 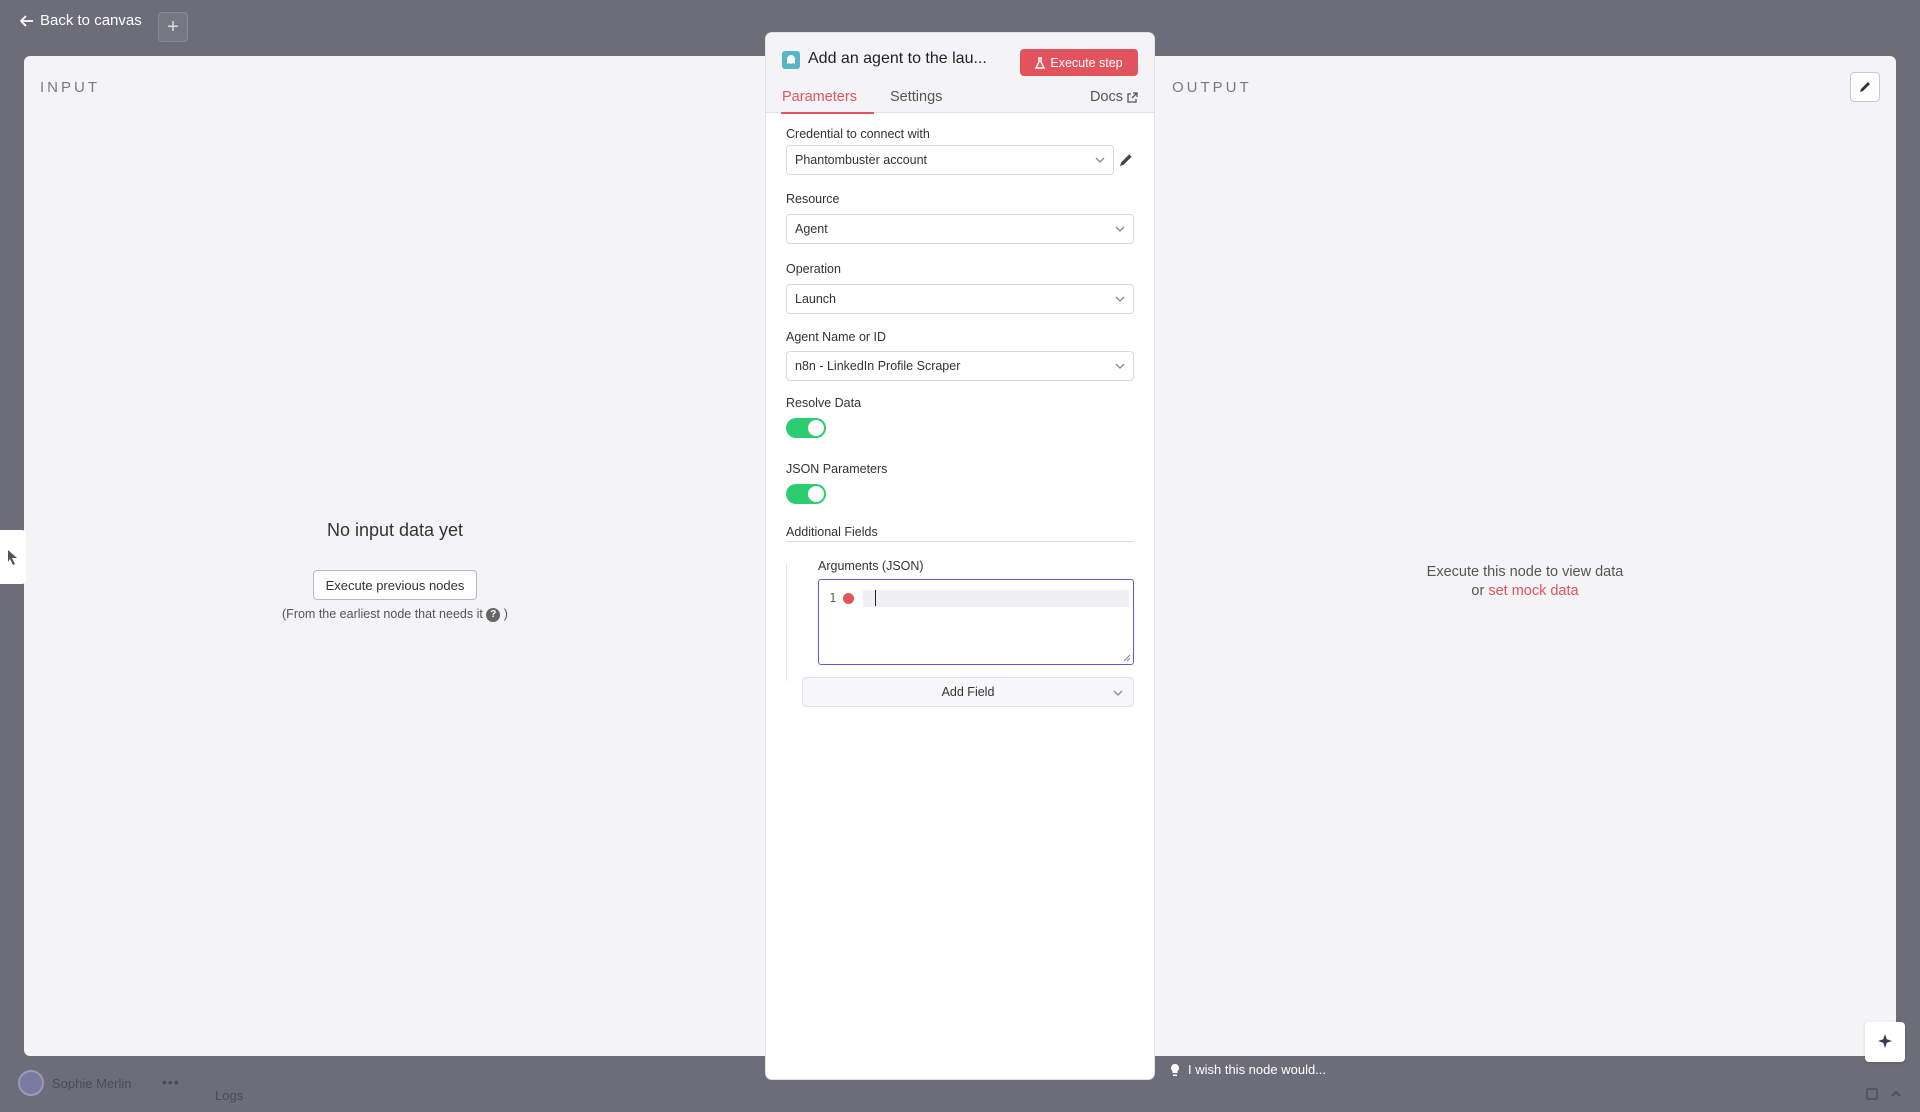 I want to click on more-options-button: •••, so click(x=171, y=1082).